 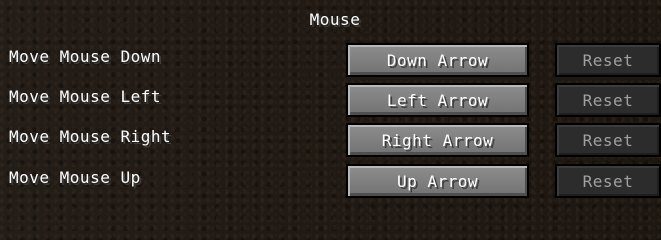 I want to click on keybind-row-move-mouse-up: Move Mouse Up Up Arrow Reset, so click(x=330, y=181).